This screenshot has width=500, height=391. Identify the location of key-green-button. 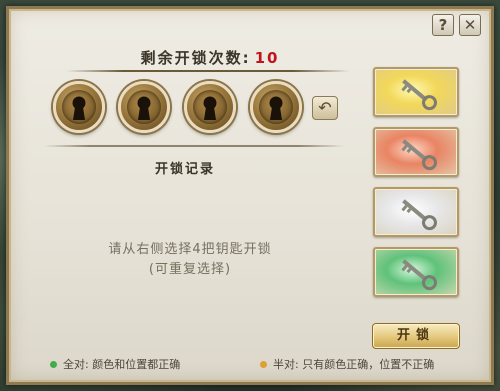
(416, 272).